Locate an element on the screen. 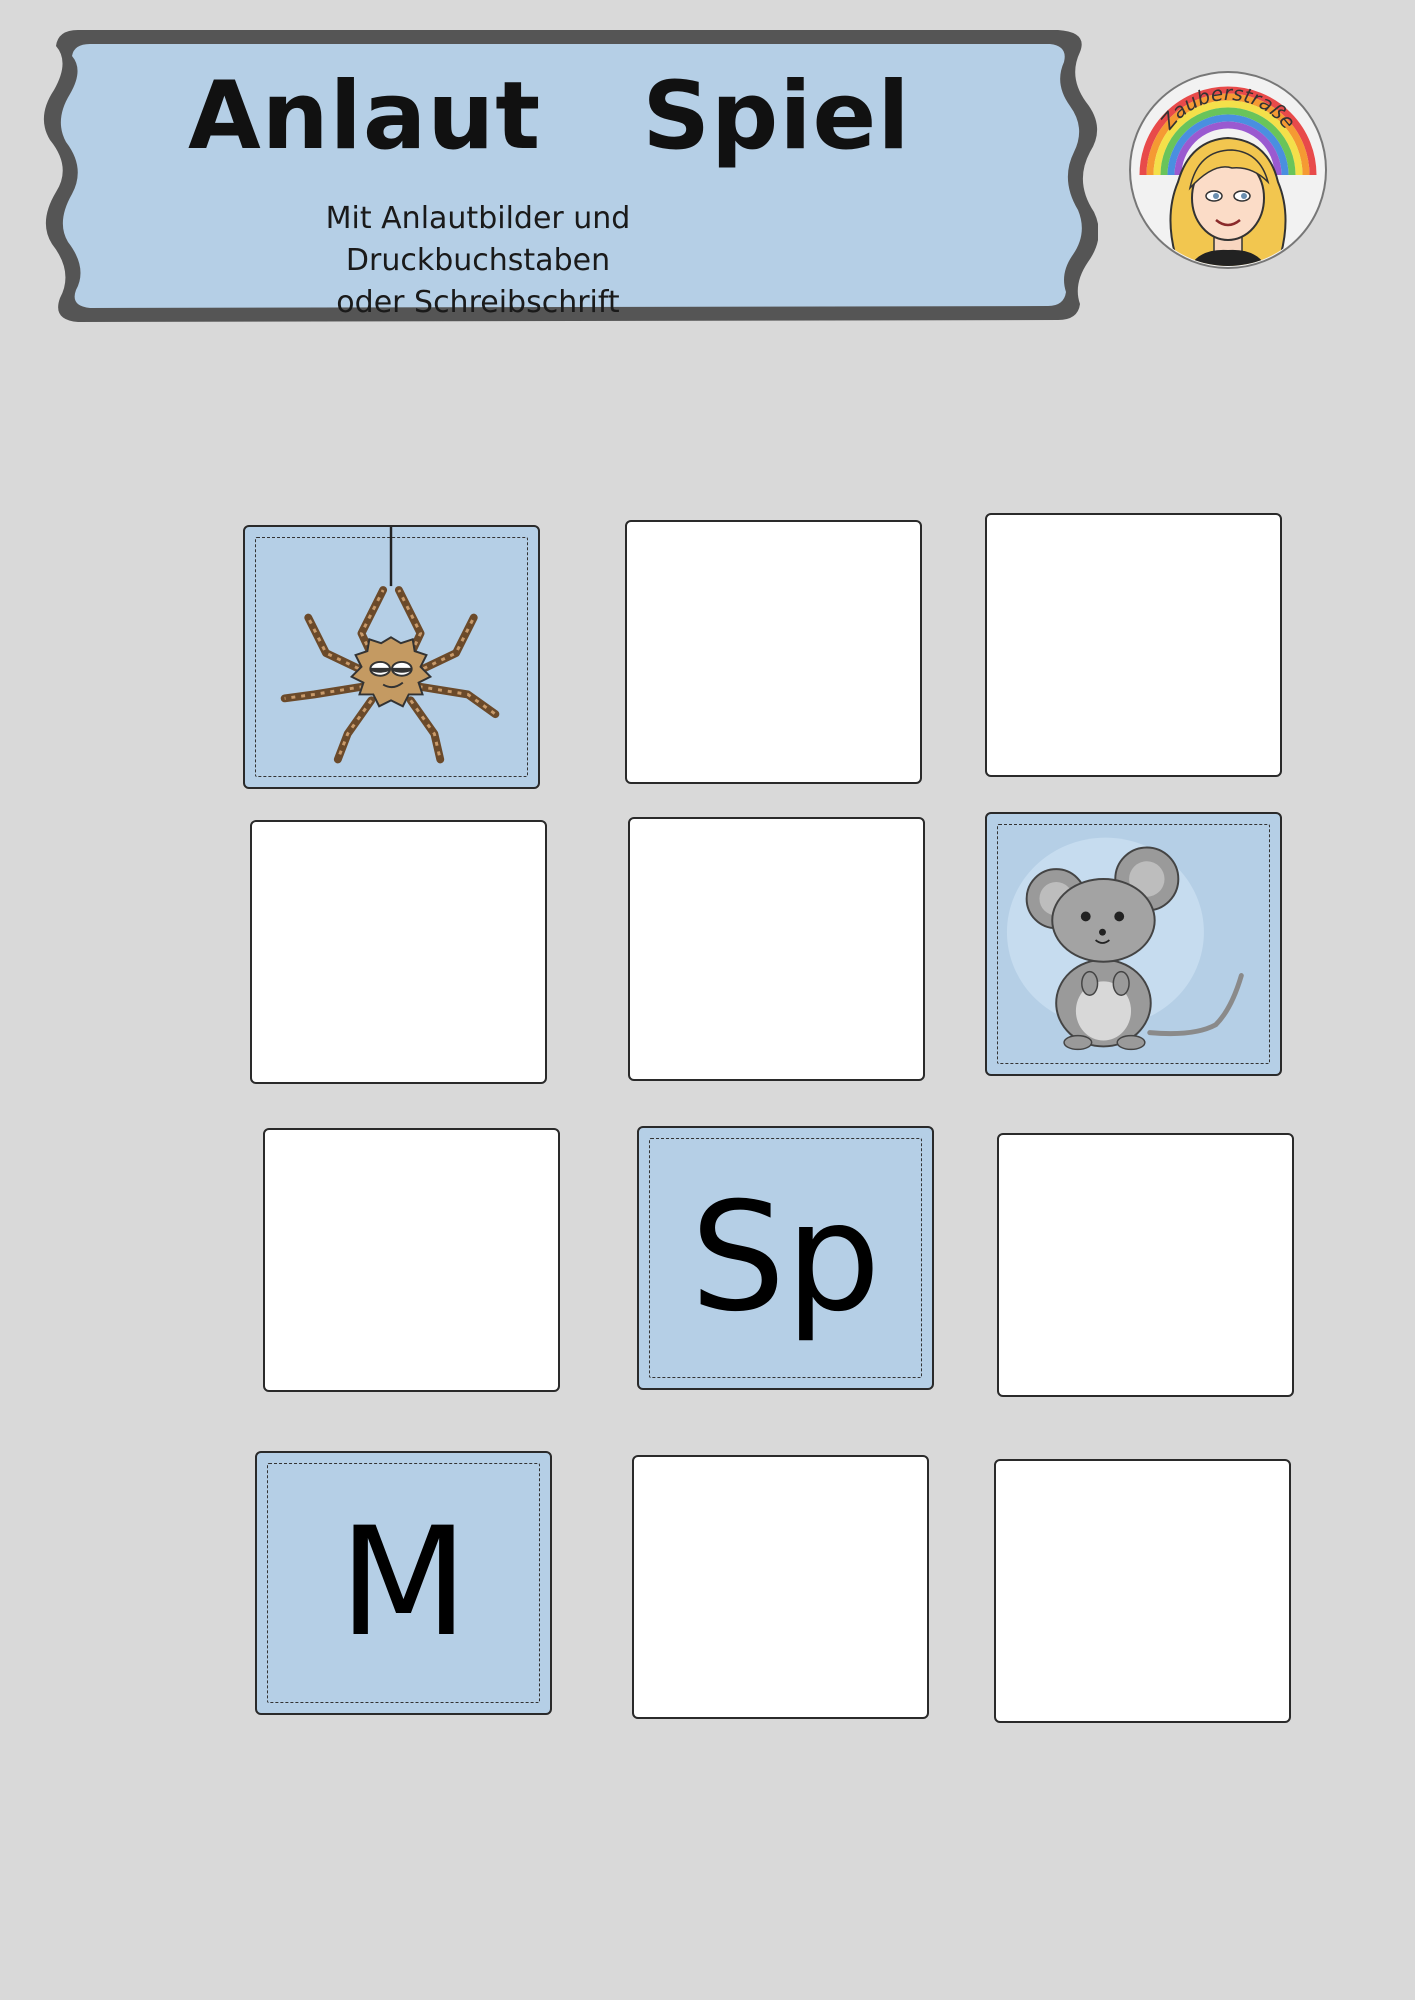 The image size is (1415, 2000). spider-icon is located at coordinates (390, 645).